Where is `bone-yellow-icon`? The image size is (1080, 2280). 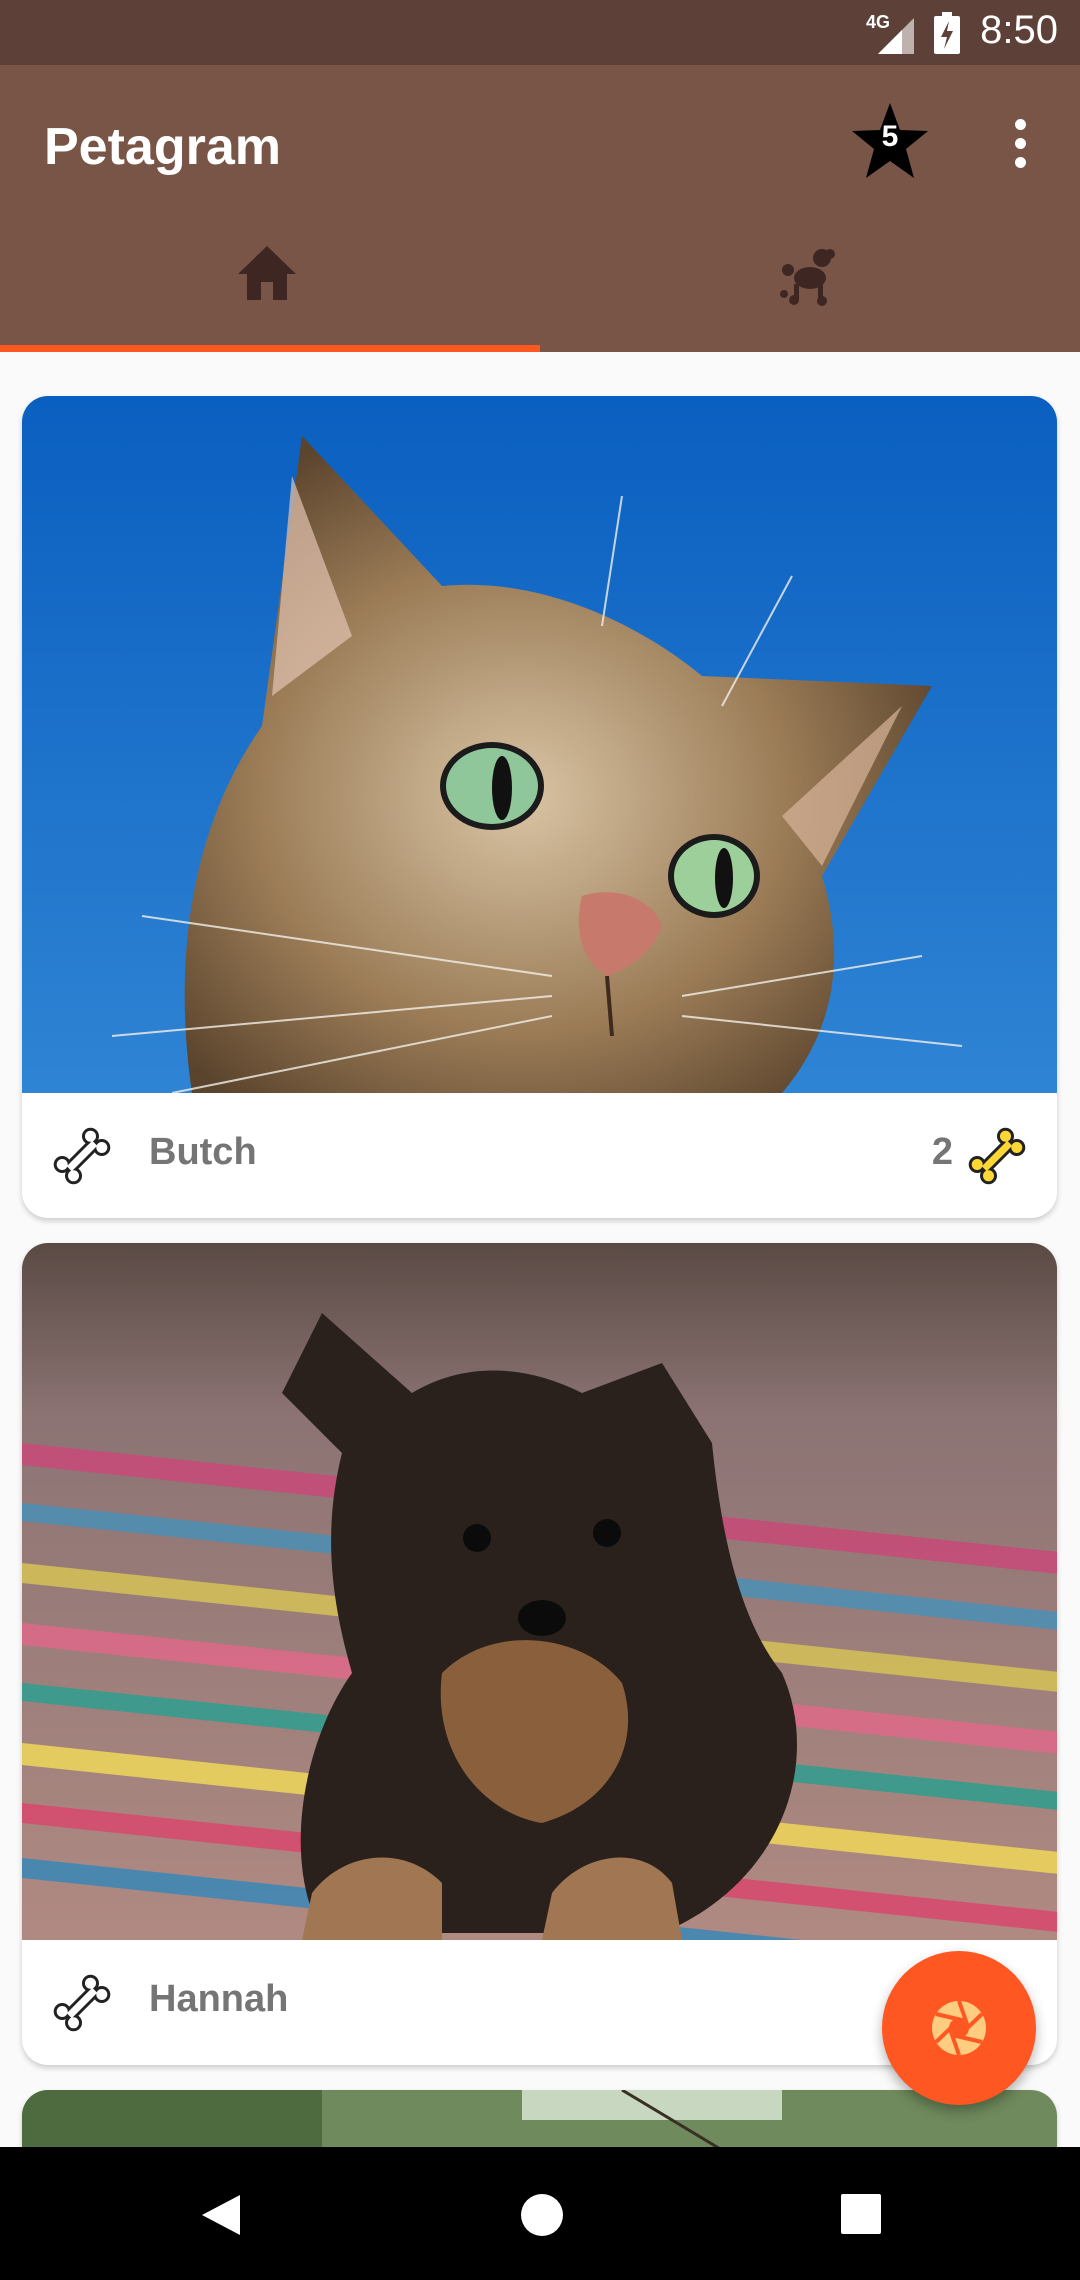 bone-yellow-icon is located at coordinates (997, 1156).